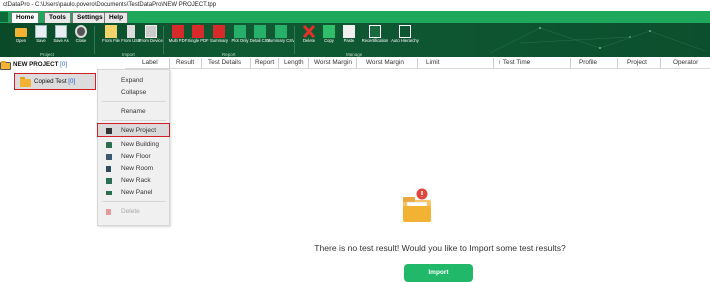  I want to click on usb-import-icon, so click(131, 31).